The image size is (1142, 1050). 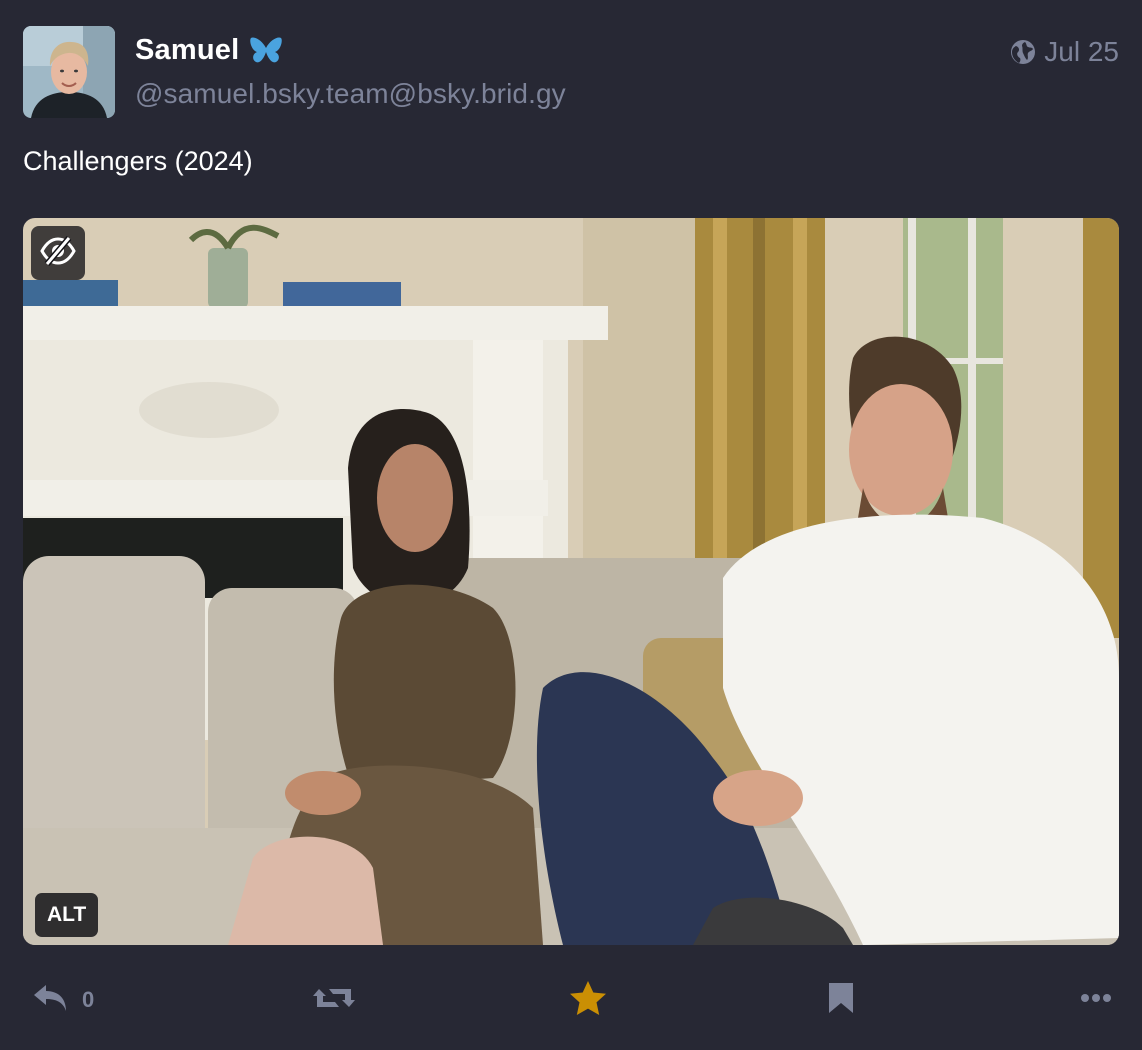 I want to click on display-name: Samuel, so click(x=187, y=49).